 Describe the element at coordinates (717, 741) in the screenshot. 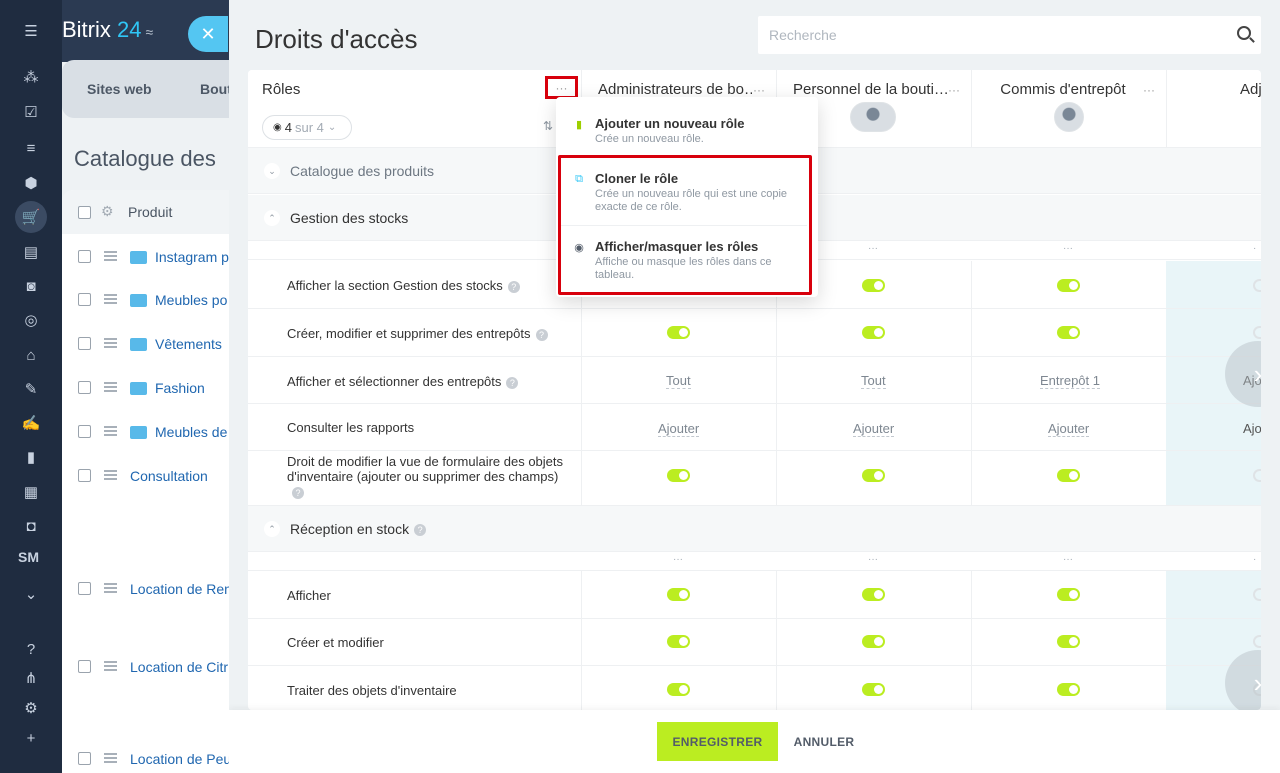

I see `save-button: ENREGISTRER` at that location.